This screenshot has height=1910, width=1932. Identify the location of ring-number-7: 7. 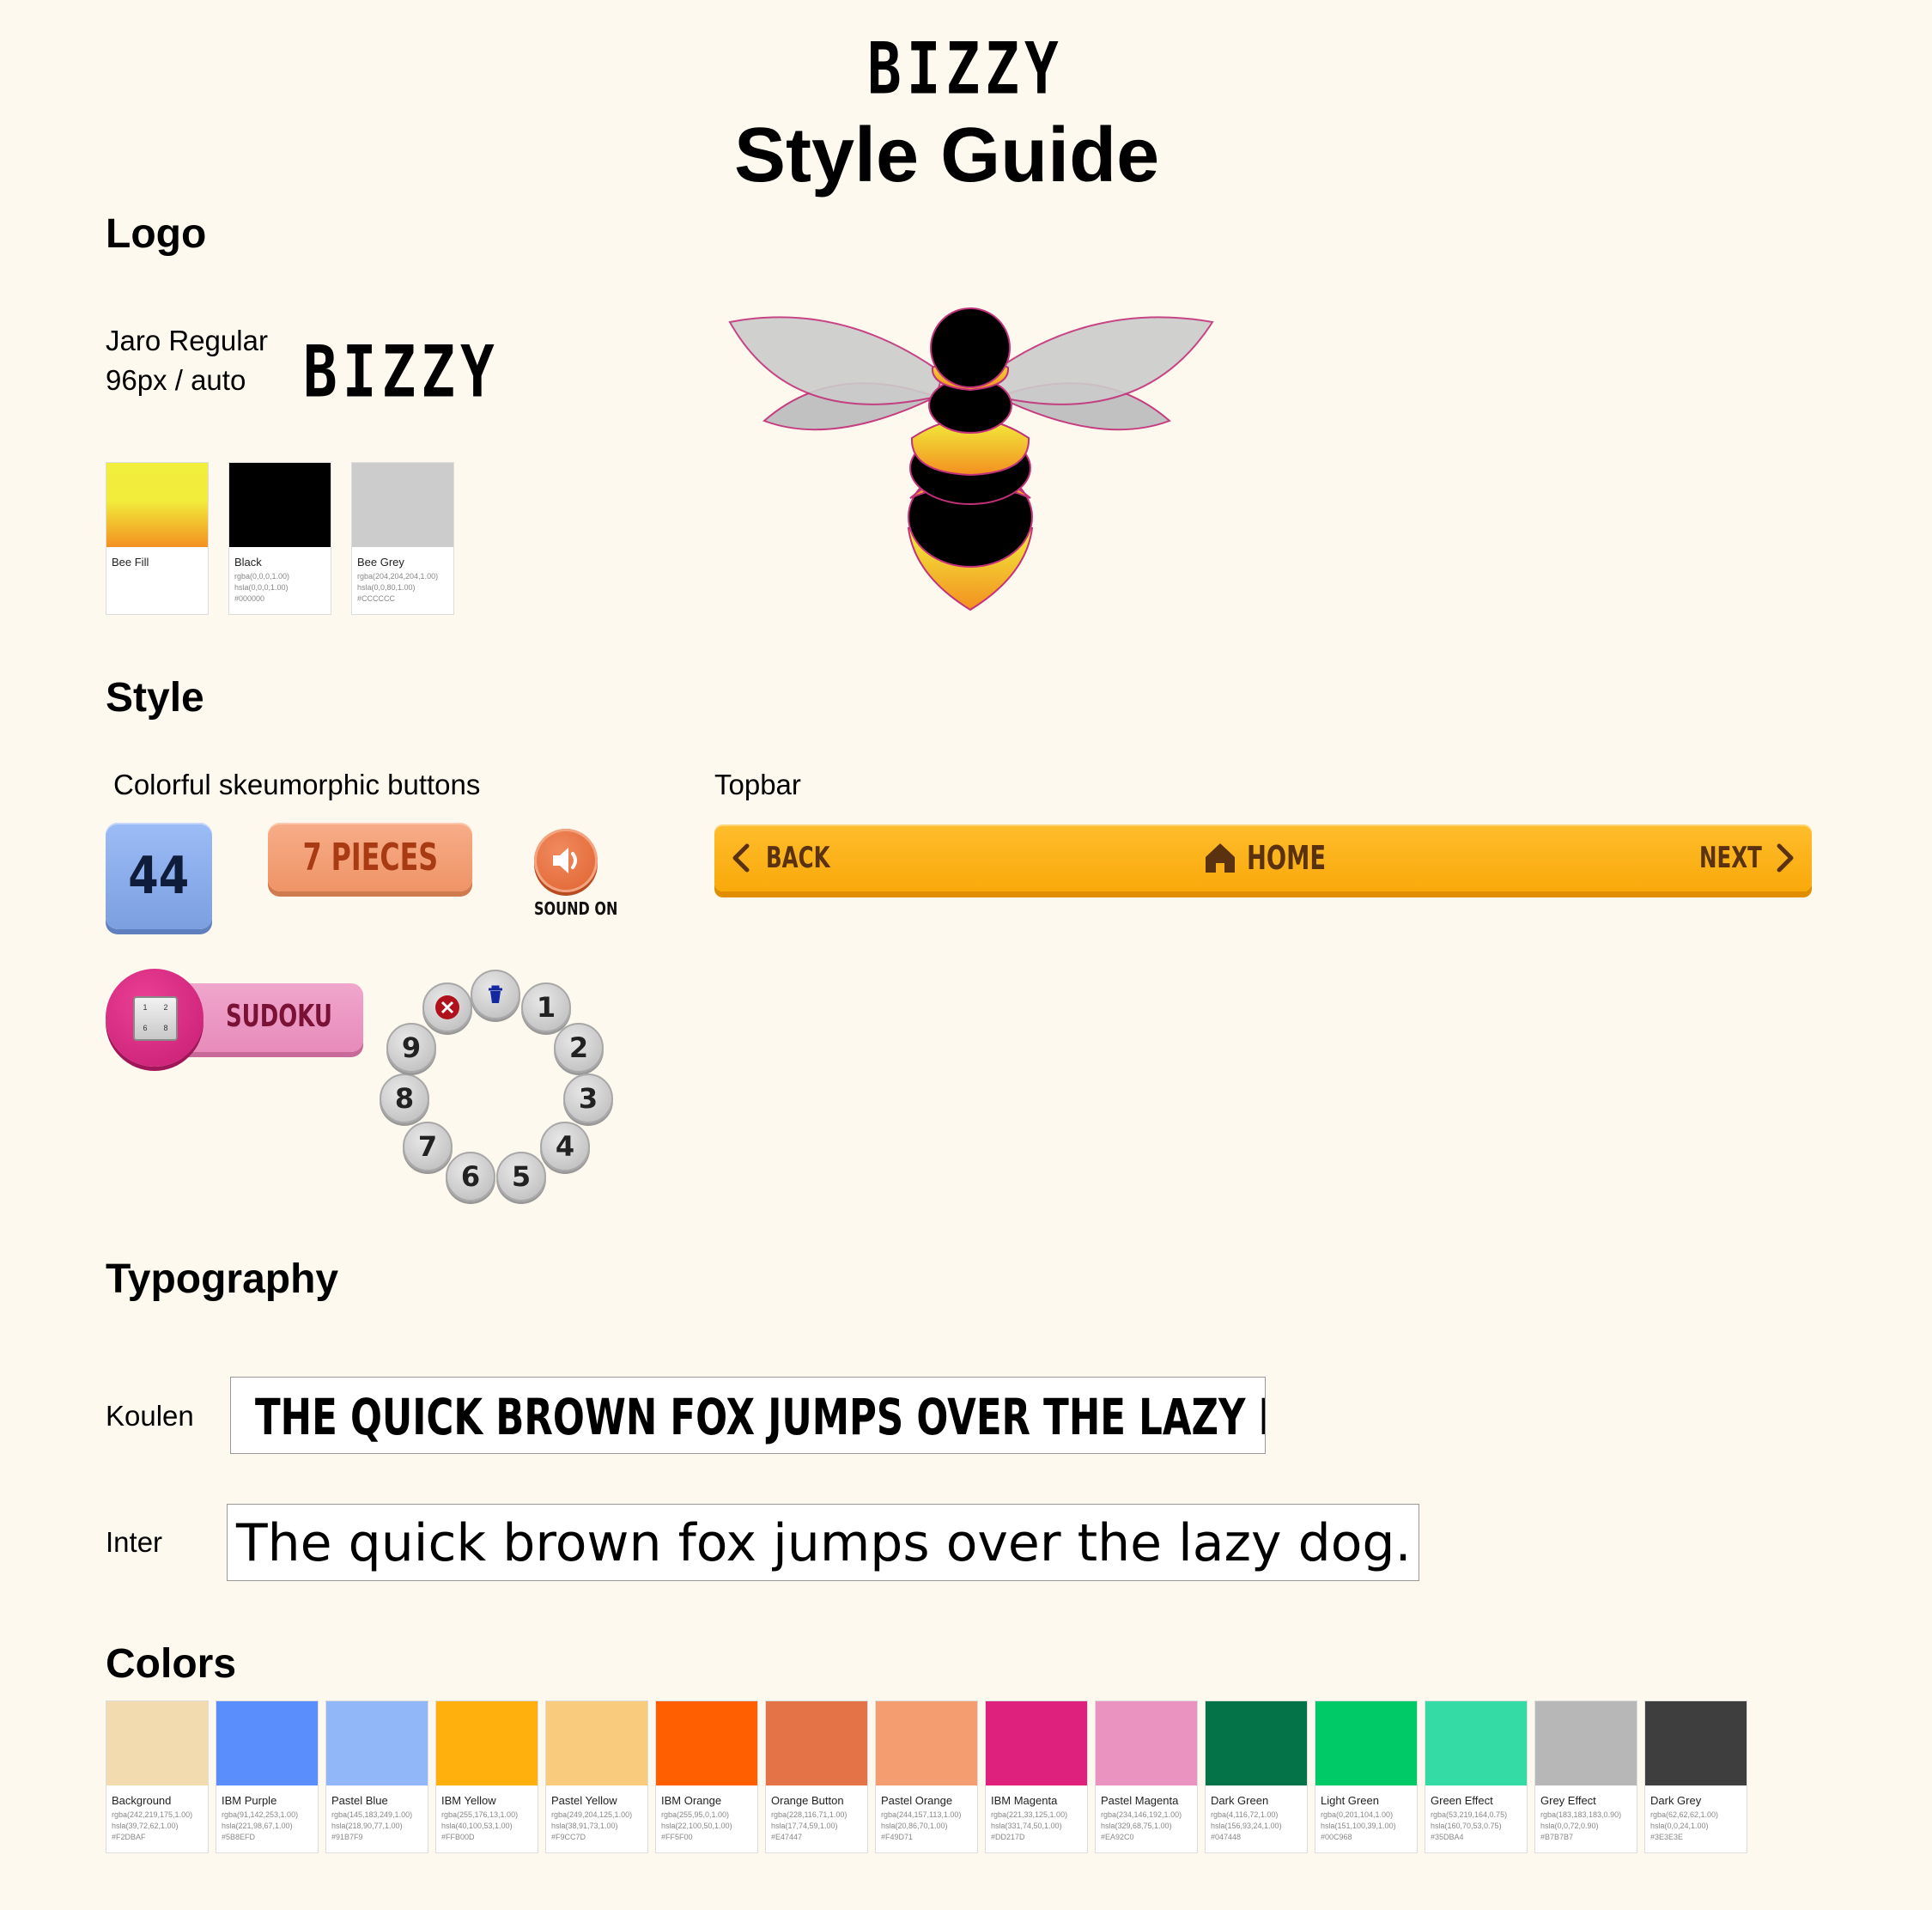
(428, 1146).